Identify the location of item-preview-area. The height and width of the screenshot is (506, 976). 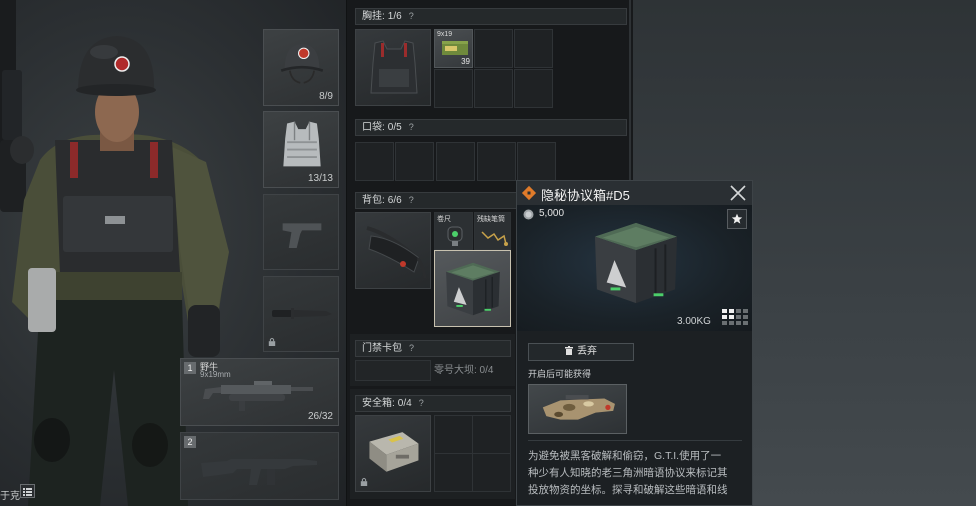
(634, 268).